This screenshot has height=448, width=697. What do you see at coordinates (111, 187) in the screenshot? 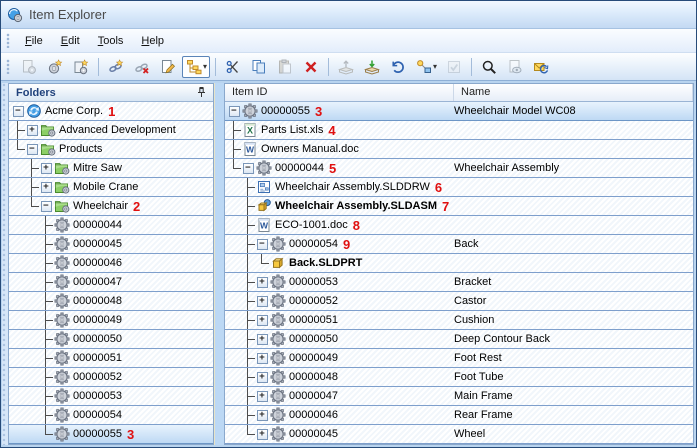
I see `tree-row: + Mobile Crane` at bounding box center [111, 187].